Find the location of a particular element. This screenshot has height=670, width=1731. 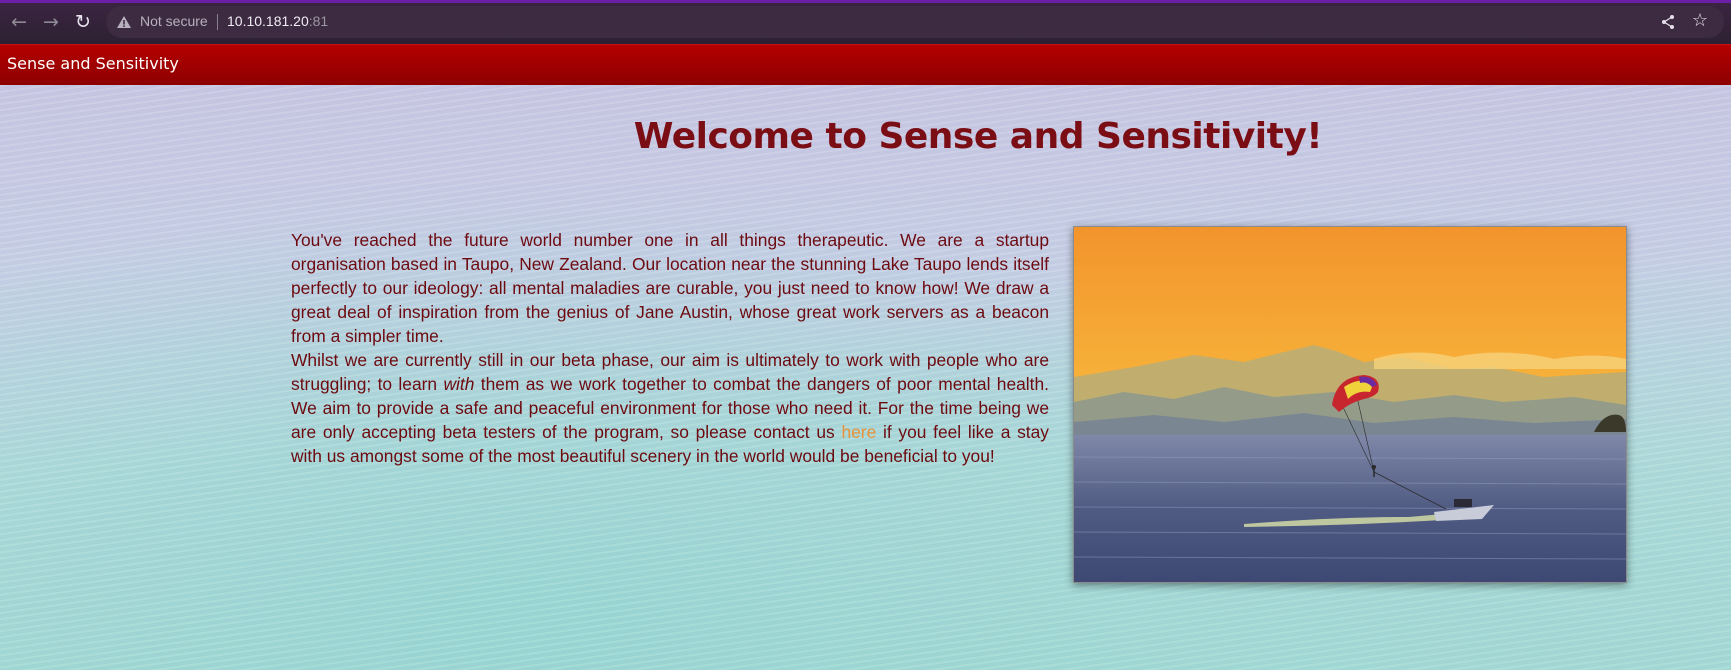

emphasis-with: with is located at coordinates (459, 384).